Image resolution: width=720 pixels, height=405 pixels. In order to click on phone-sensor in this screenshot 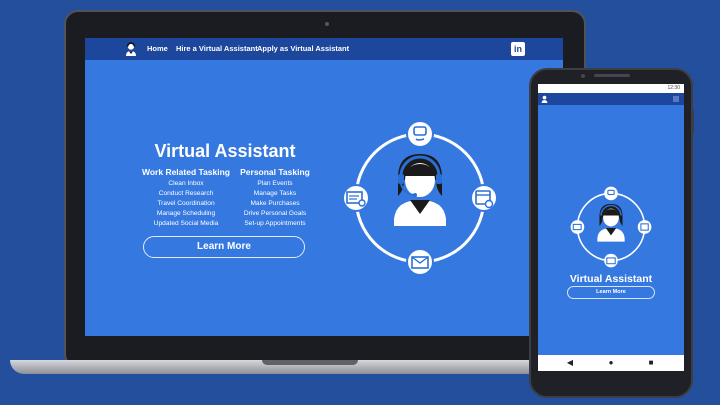, I will do `click(583, 76)`.